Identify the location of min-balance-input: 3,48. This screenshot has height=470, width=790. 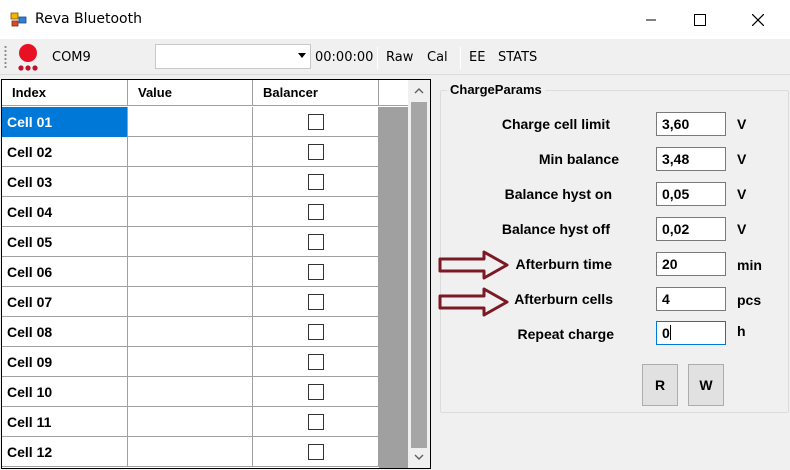
(691, 159).